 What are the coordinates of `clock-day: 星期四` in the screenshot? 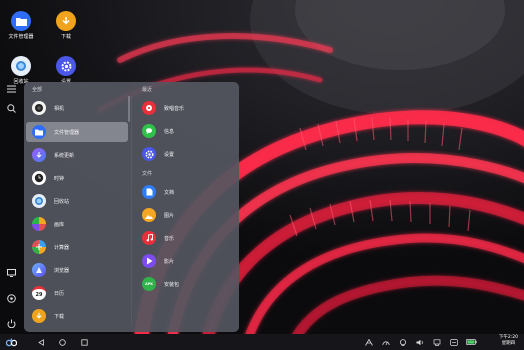 It's located at (508, 343).